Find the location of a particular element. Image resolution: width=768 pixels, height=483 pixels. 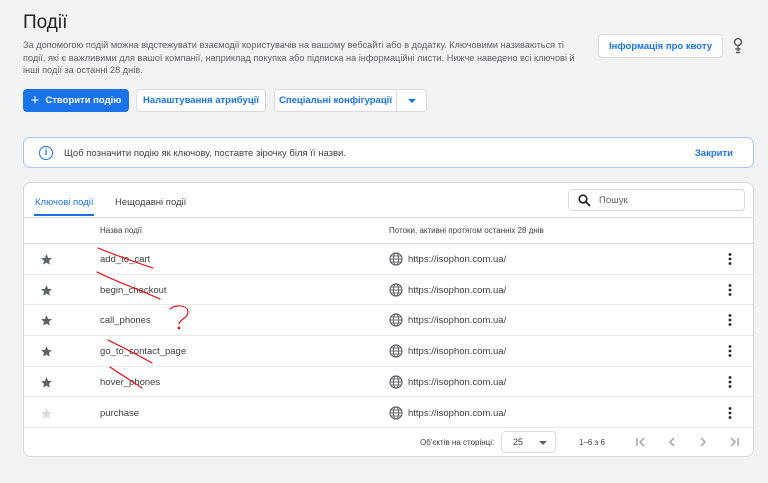

event-name: purchase is located at coordinates (120, 413).